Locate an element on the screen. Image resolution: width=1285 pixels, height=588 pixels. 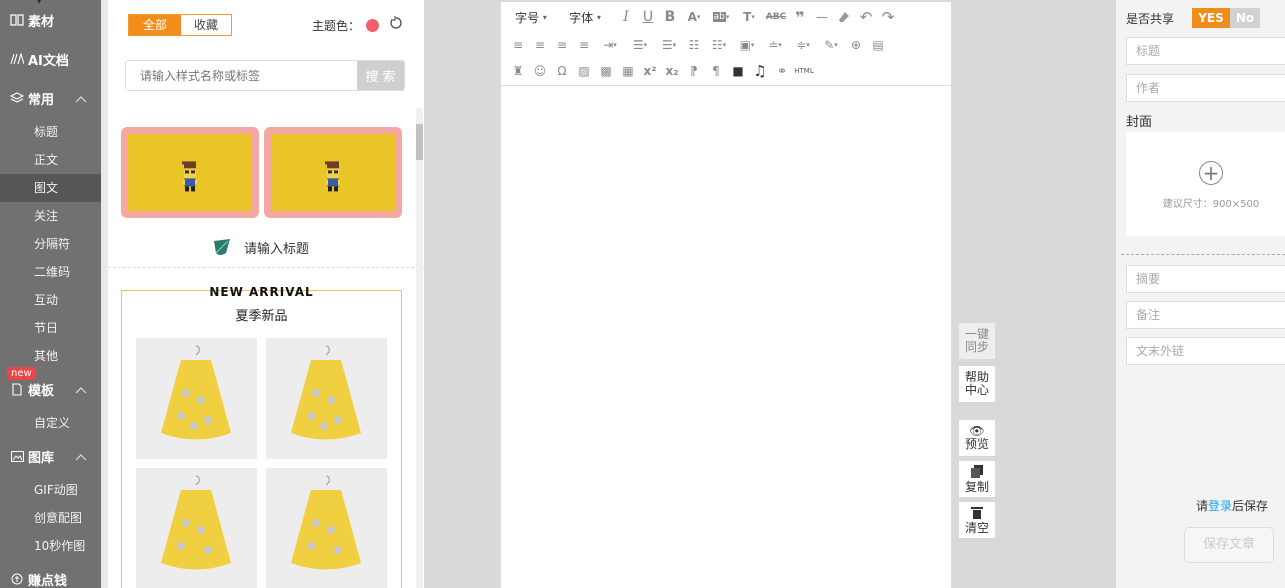
summary-field: 摘要 is located at coordinates (1205, 279).